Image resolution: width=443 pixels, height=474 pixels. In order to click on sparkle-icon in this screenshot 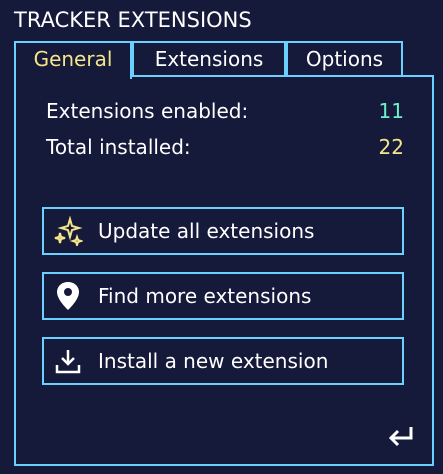, I will do `click(68, 231)`.